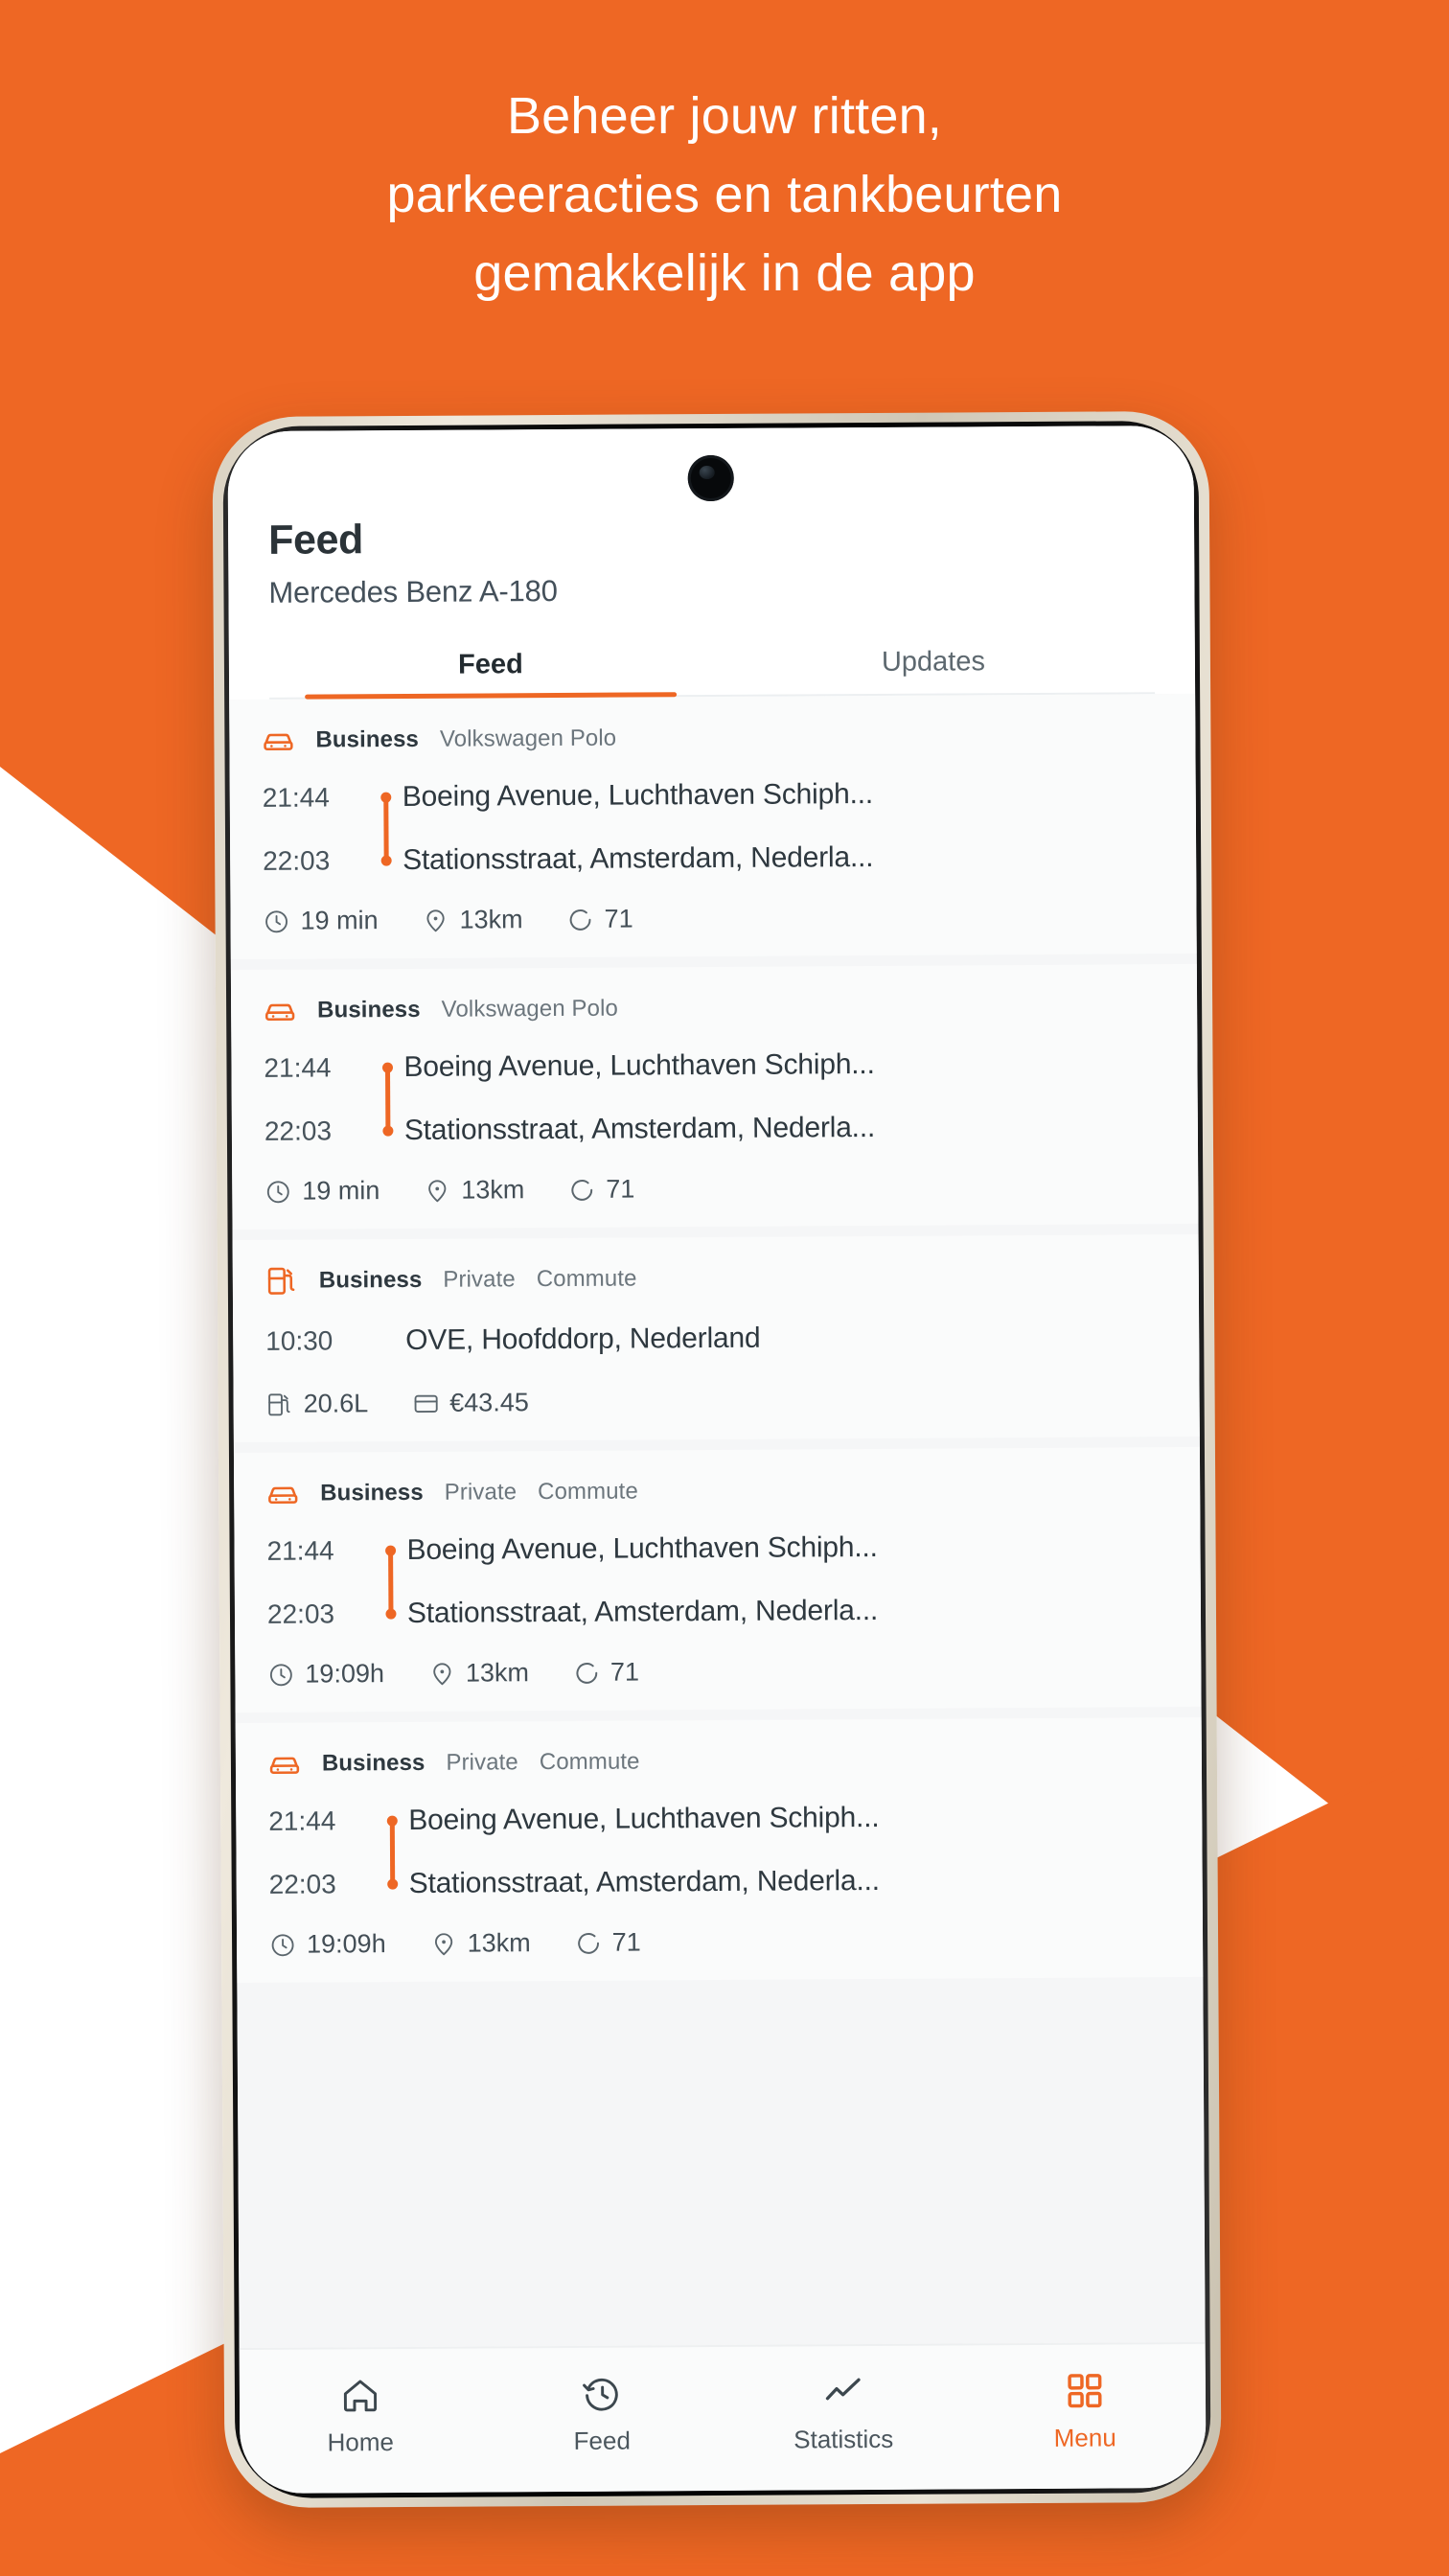 The width and height of the screenshot is (1449, 2576). What do you see at coordinates (602, 2440) in the screenshot?
I see `nav-label: Feed` at bounding box center [602, 2440].